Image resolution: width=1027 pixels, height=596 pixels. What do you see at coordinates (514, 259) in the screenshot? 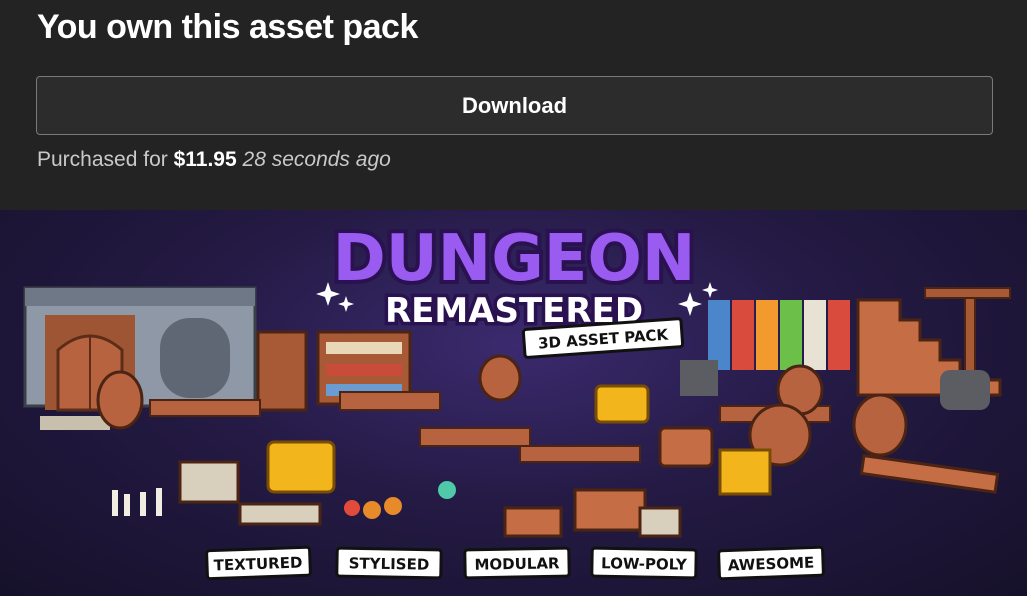
I see `logo-title: DUNGEON` at bounding box center [514, 259].